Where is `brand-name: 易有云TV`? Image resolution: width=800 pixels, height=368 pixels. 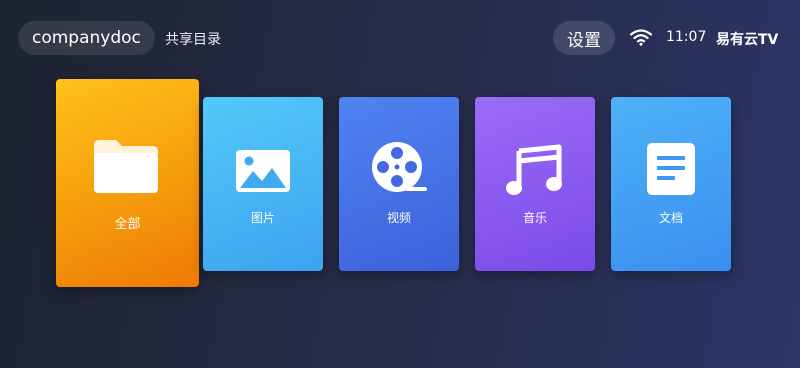 brand-name: 易有云TV is located at coordinates (747, 40).